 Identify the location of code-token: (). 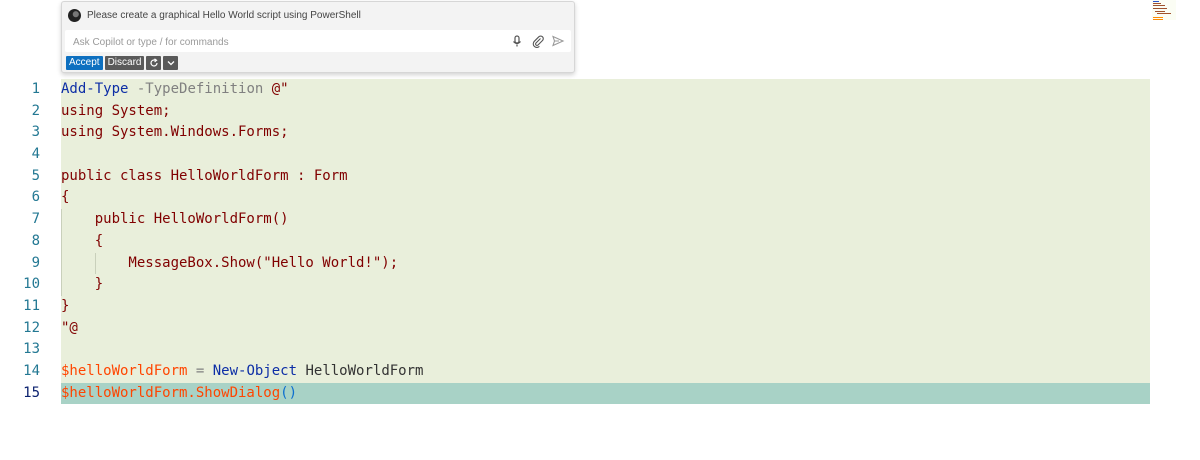
(289, 392).